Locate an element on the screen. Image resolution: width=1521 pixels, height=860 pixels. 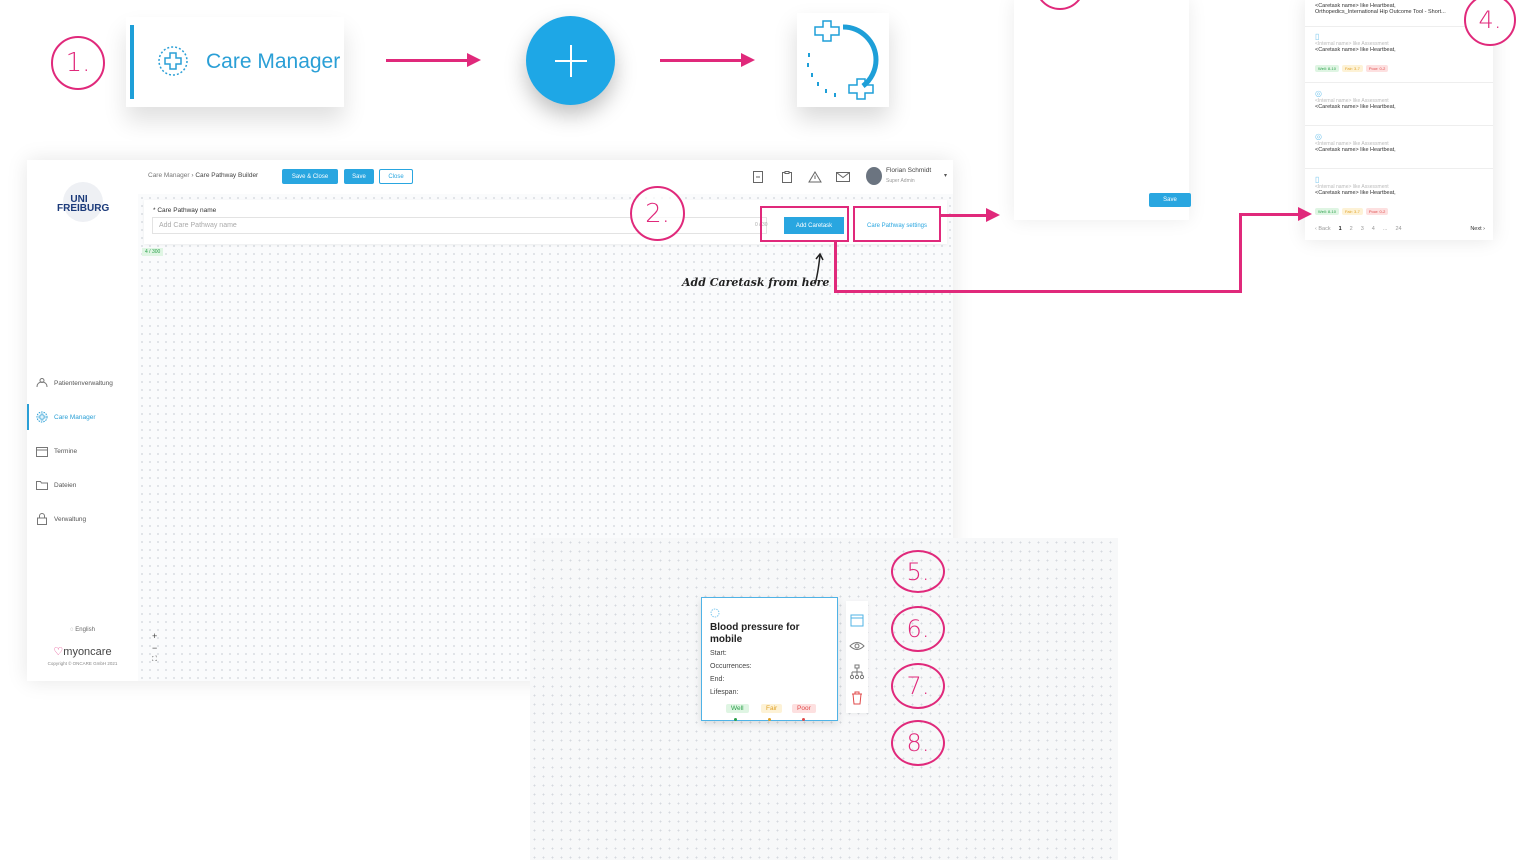
pagination: ‹ Back 1 2 3 4 ... 24 Next › is located at coordinates (1400, 229).